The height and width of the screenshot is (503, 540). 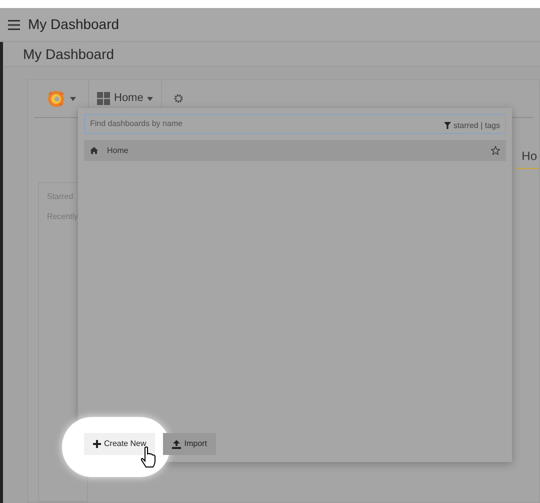 I want to click on spiral-logo-icon, so click(x=56, y=98).